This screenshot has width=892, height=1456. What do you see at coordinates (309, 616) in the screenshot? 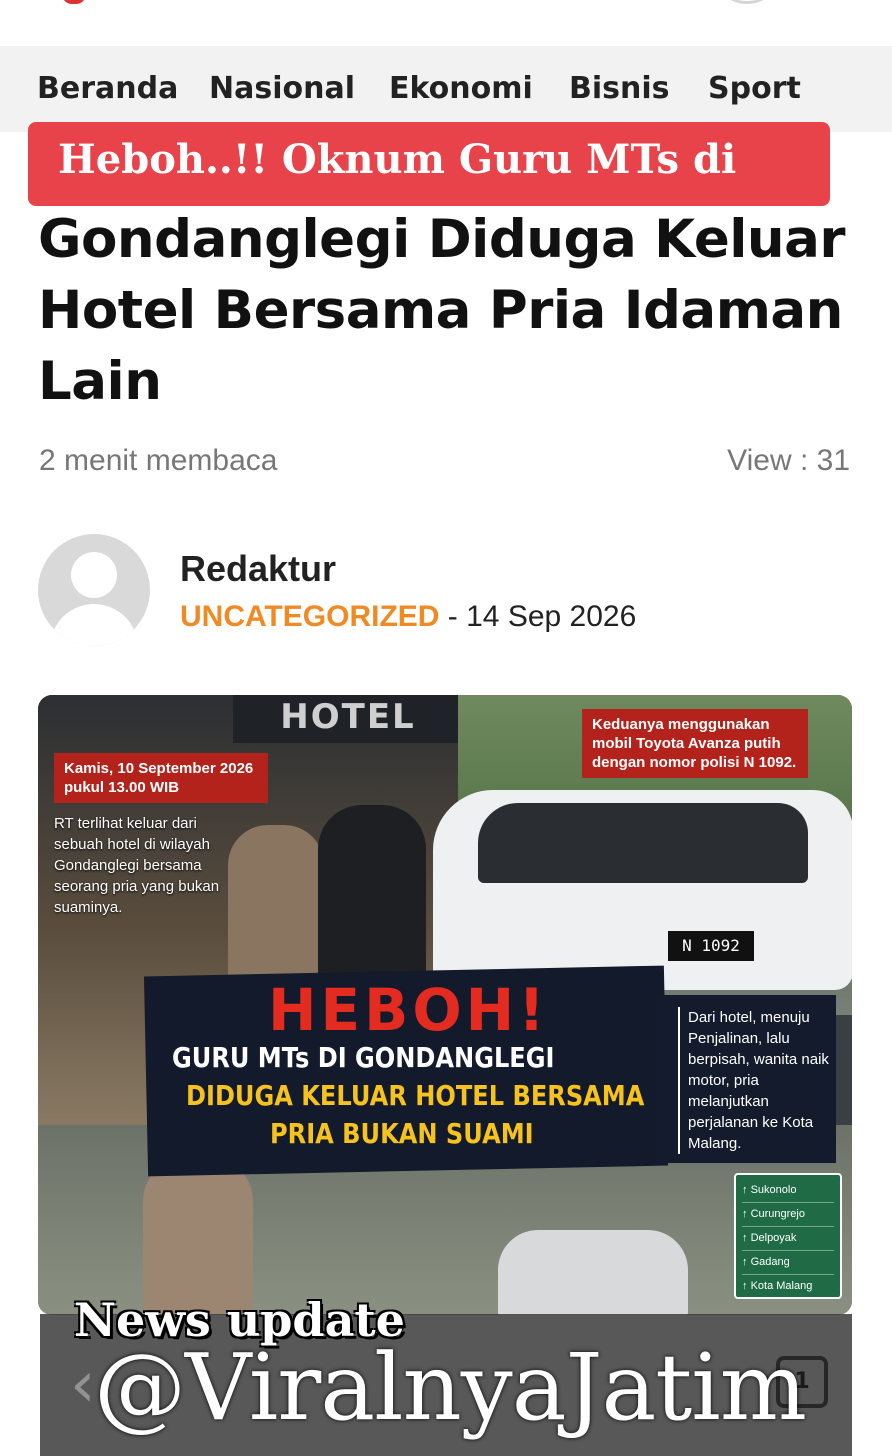
I see `category-link: UNCATEGORIZED` at bounding box center [309, 616].